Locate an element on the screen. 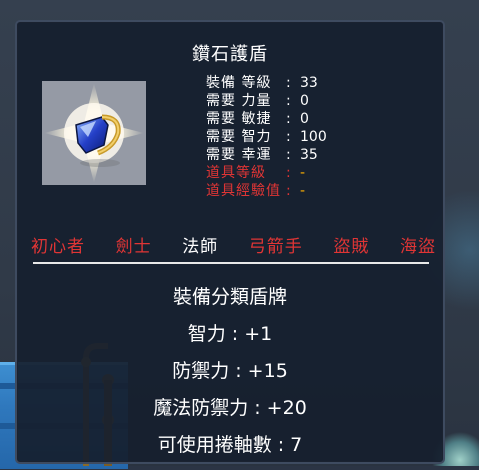 The height and width of the screenshot is (470, 479). effect-upgrade-slots: 可使用捲軸數 : 7 is located at coordinates (230, 445).